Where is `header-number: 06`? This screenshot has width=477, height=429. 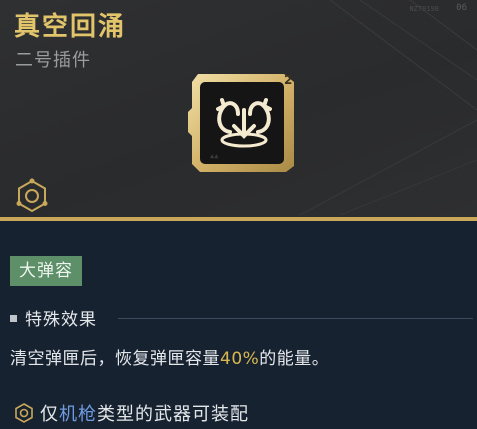 header-number: 06 is located at coordinates (461, 8).